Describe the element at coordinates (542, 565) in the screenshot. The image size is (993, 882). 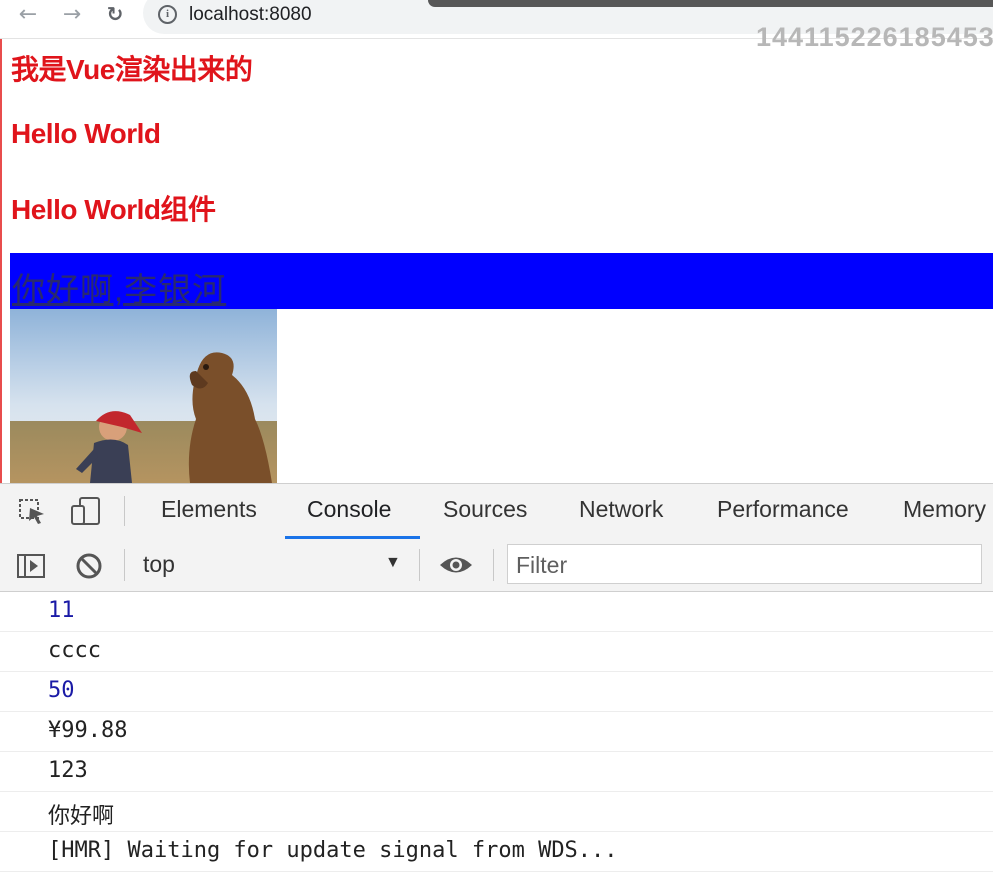
I see `filter-placeholder: Filter` at that location.